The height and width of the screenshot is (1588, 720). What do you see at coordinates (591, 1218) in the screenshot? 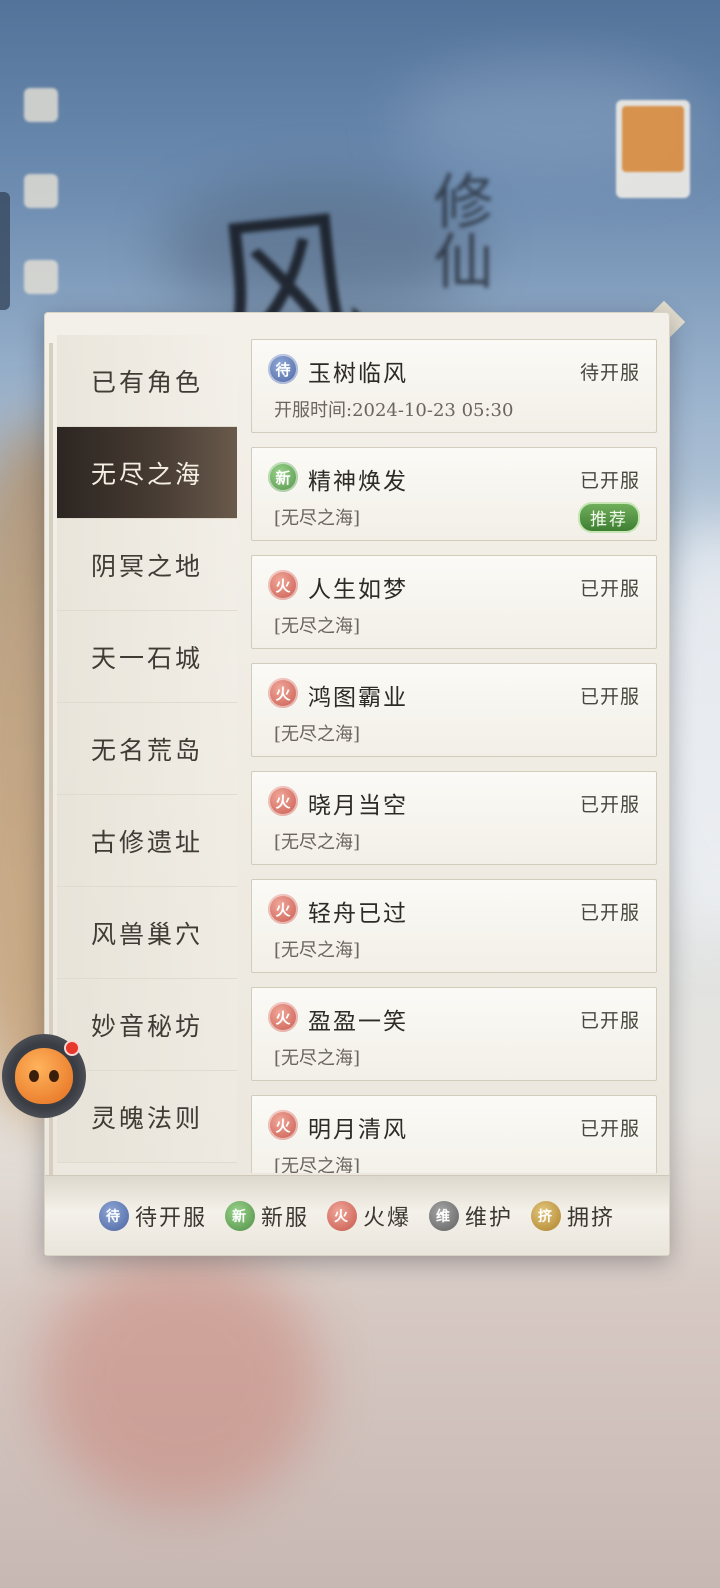
I see `legend-label: 拥挤` at bounding box center [591, 1218].